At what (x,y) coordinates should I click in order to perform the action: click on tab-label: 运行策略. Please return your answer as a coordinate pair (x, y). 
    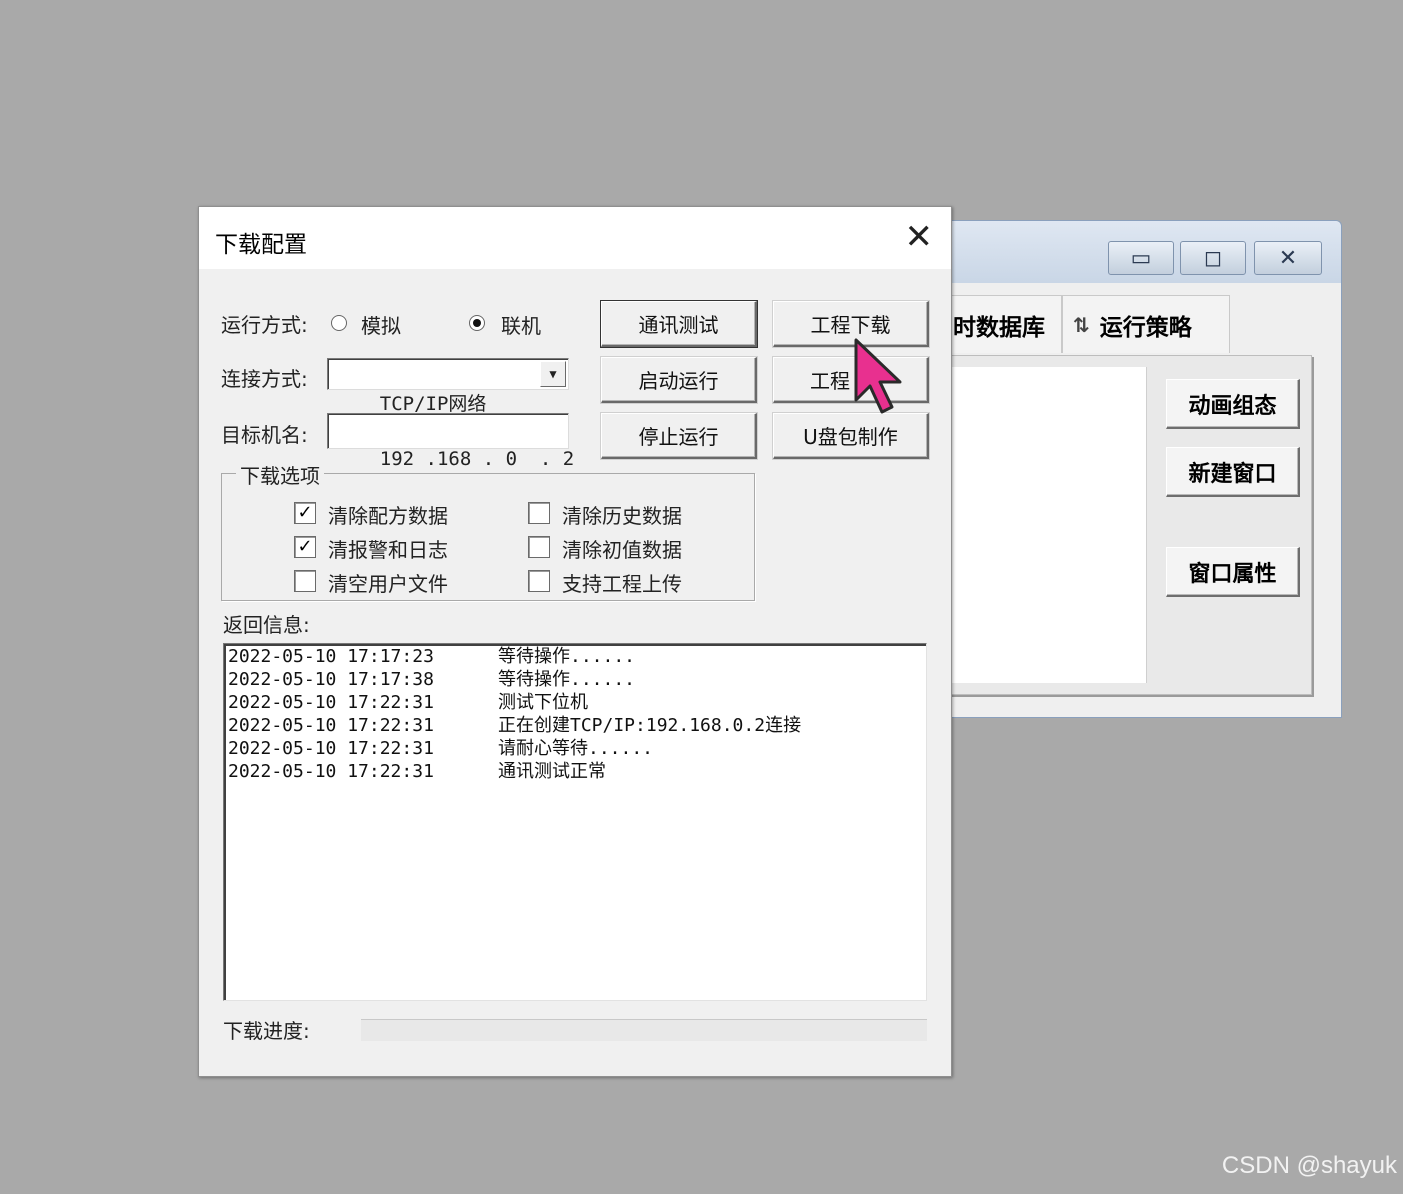
    Looking at the image, I should click on (1145, 327).